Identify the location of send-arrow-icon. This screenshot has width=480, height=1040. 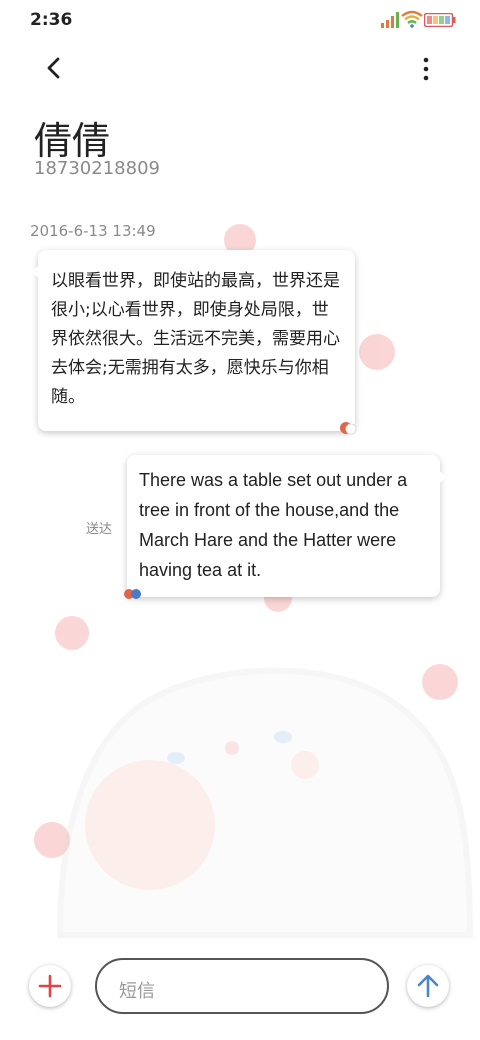
(428, 986).